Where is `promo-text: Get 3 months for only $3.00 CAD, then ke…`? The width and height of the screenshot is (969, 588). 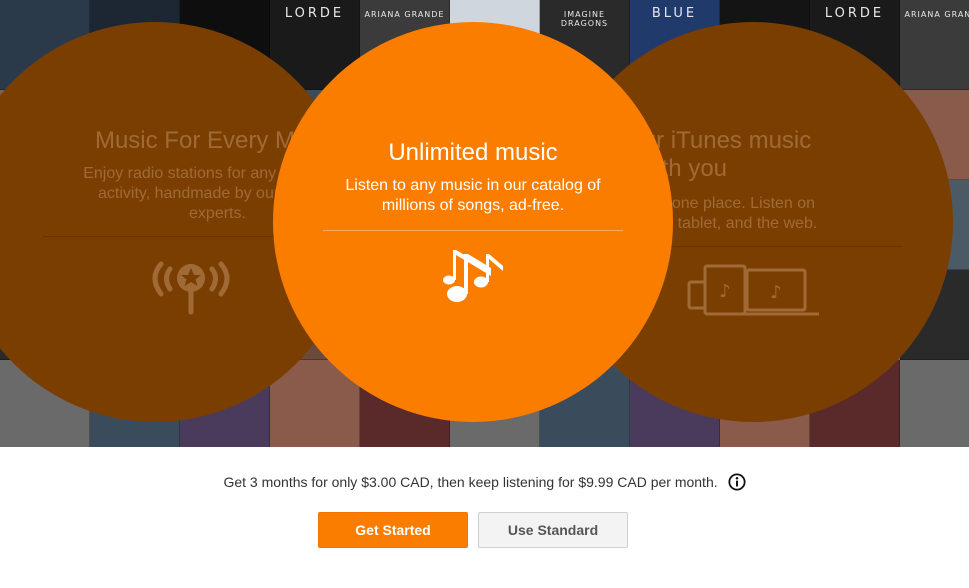
promo-text: Get 3 months for only $3.00 CAD, then ke… is located at coordinates (484, 482).